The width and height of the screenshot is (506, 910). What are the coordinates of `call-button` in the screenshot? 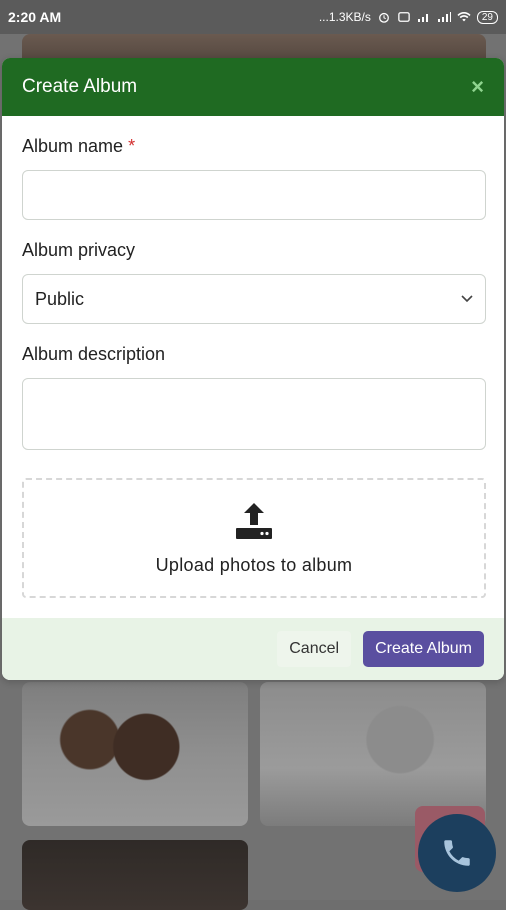 It's located at (457, 853).